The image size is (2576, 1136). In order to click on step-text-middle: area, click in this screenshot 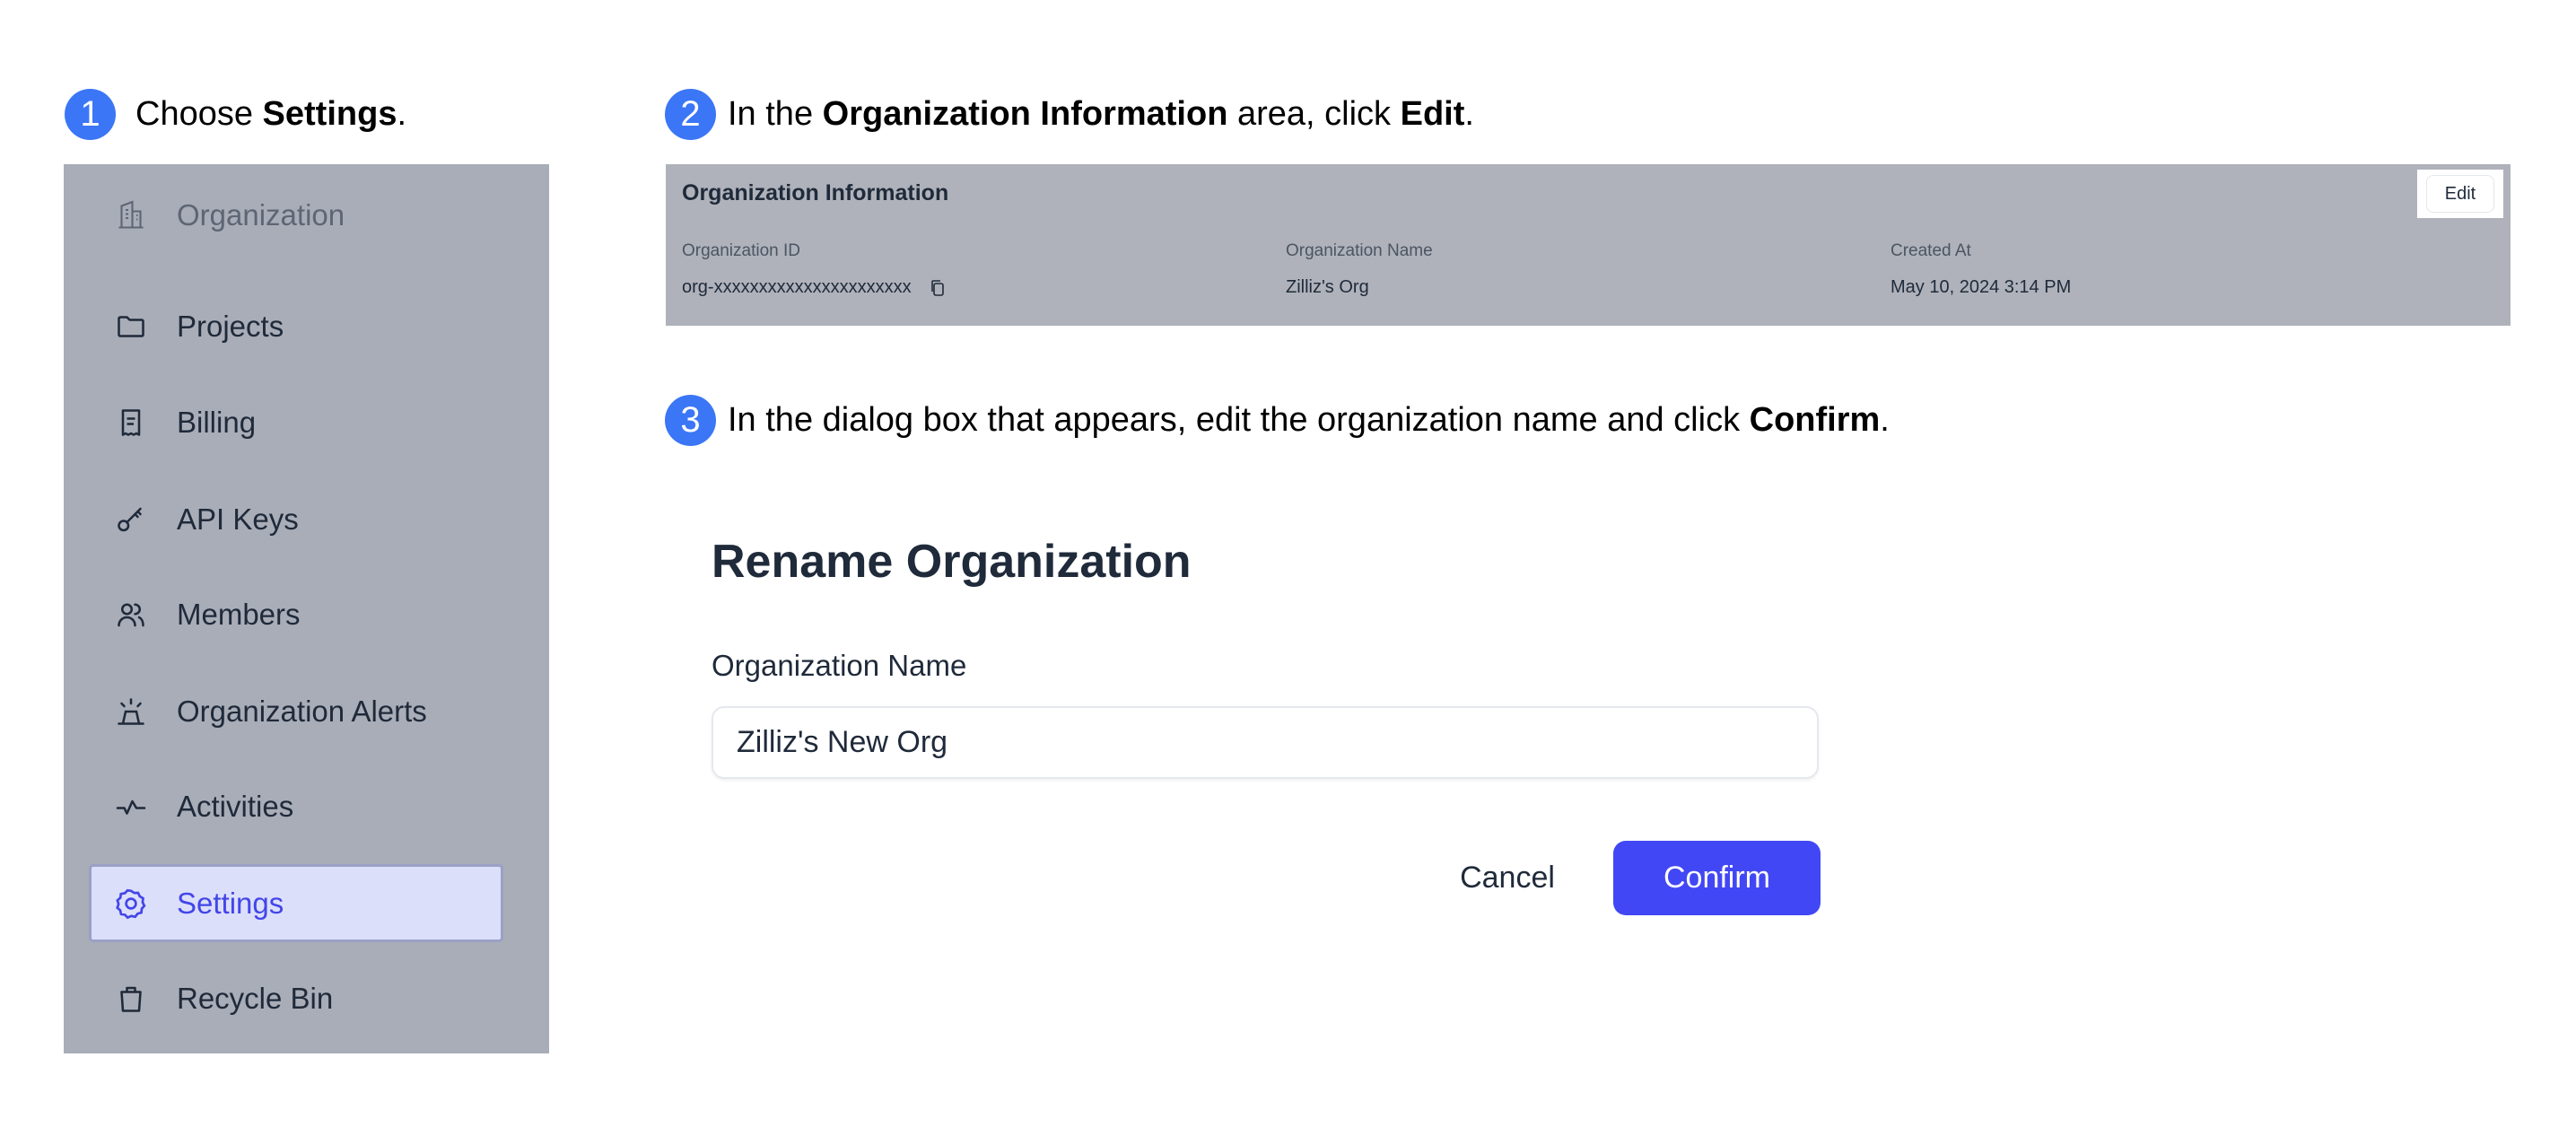, I will do `click(1314, 114)`.